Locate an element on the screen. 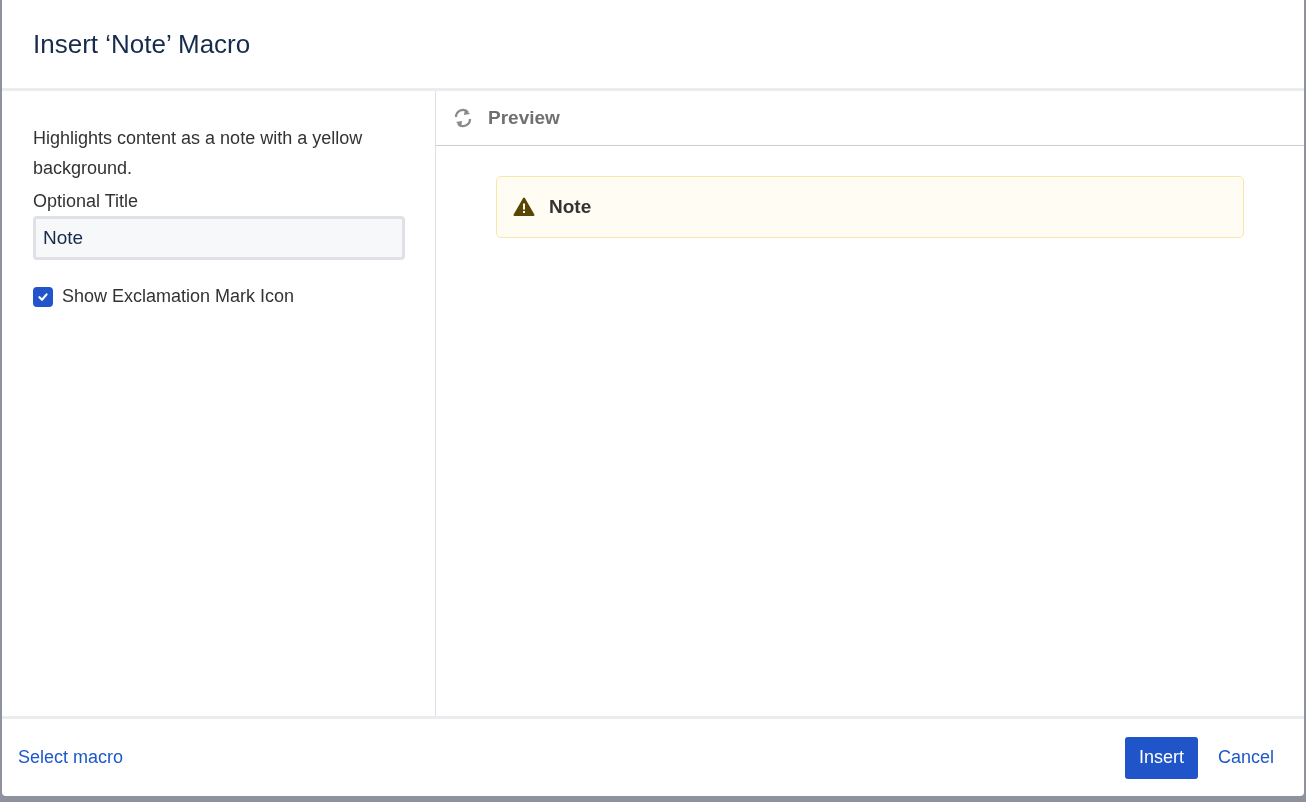 The height and width of the screenshot is (802, 1306). field-label: Optional Title is located at coordinates (86, 201).